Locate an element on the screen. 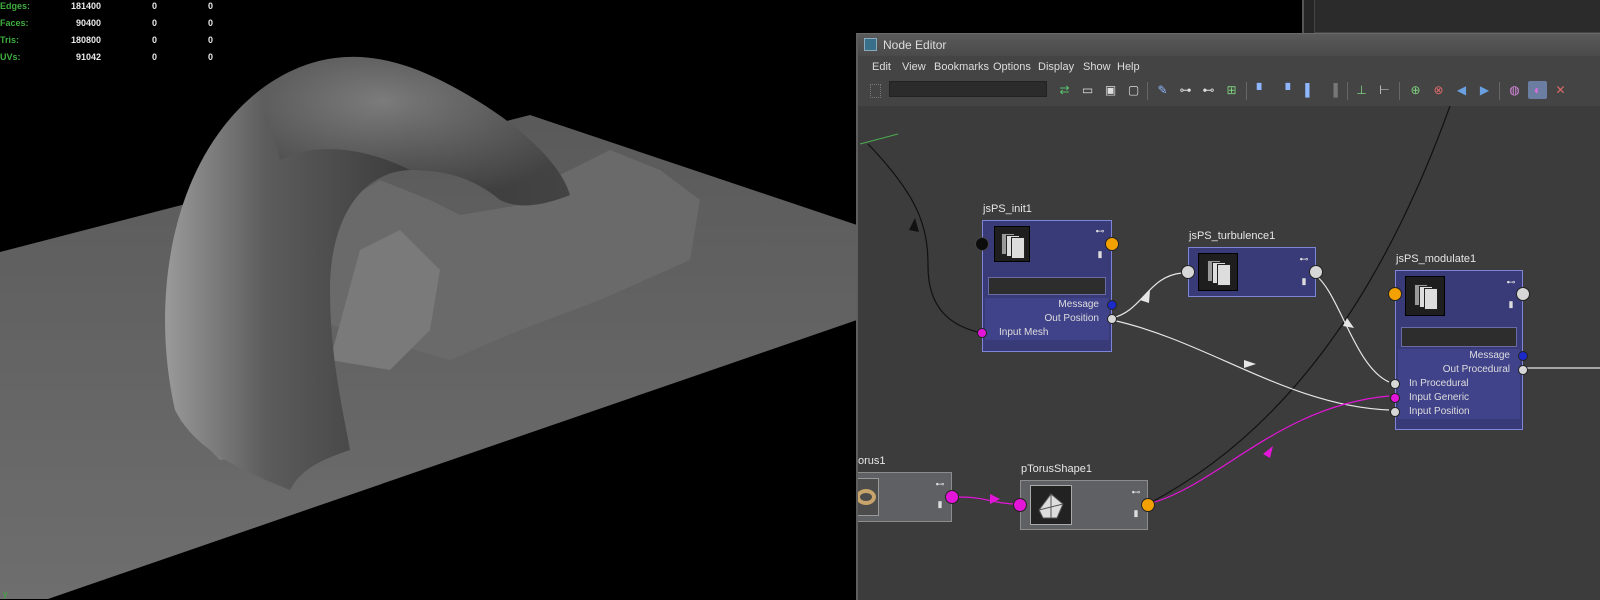  search-input is located at coordinates (968, 89).